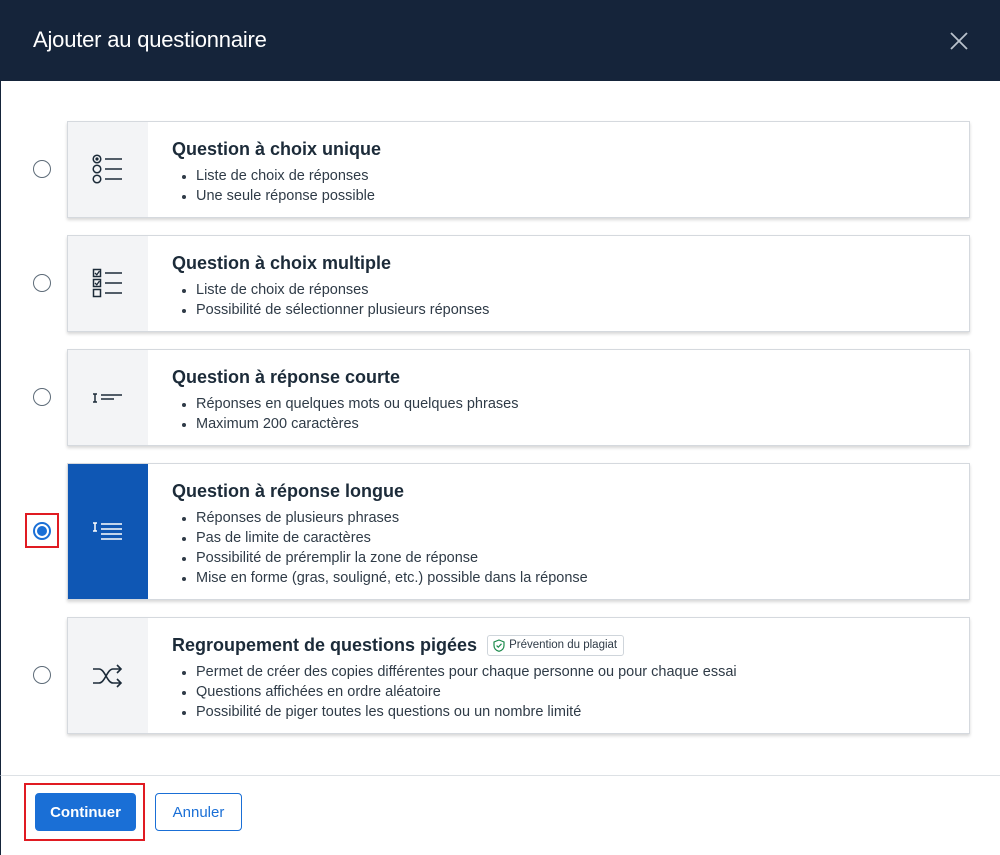 This screenshot has height=855, width=1000. I want to click on plagiarism-badge: Prévention du plagiat, so click(556, 645).